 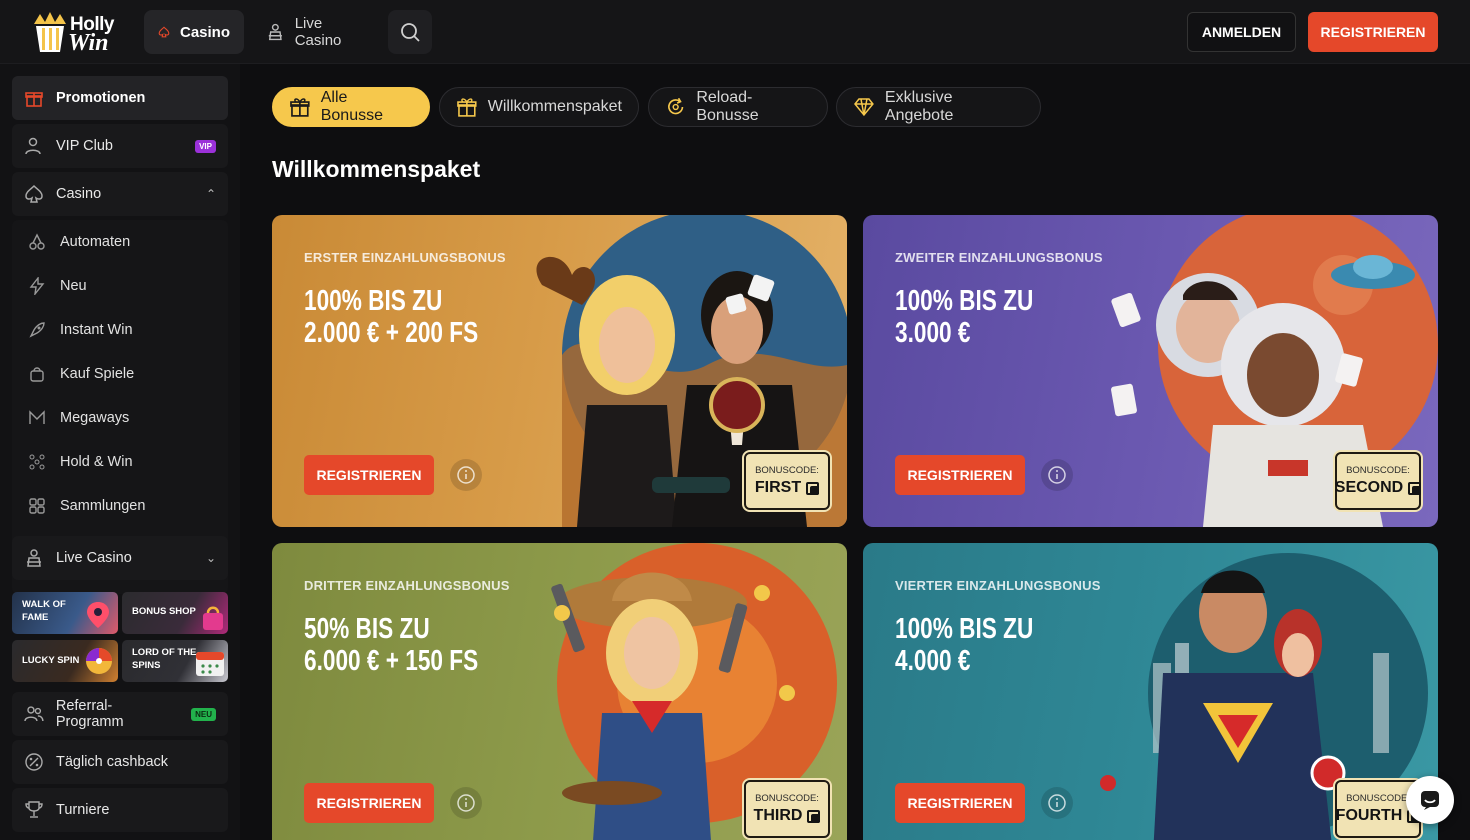 I want to click on card-kicker: ZWEITER EINZAHLUNGSBONUS, so click(x=999, y=257).